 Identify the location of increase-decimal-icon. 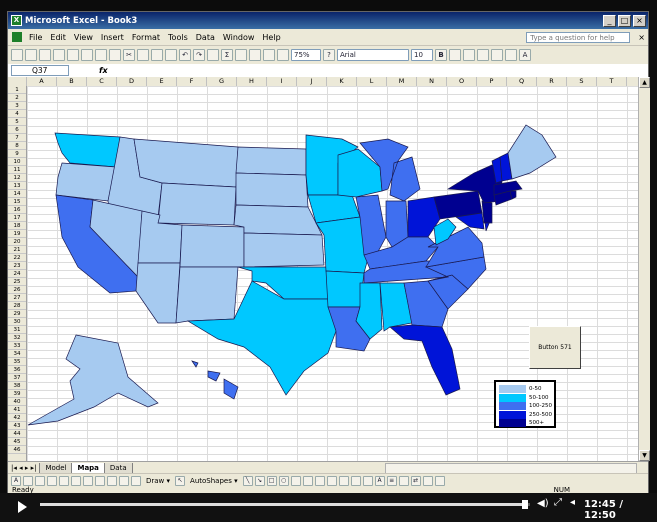
(469, 55).